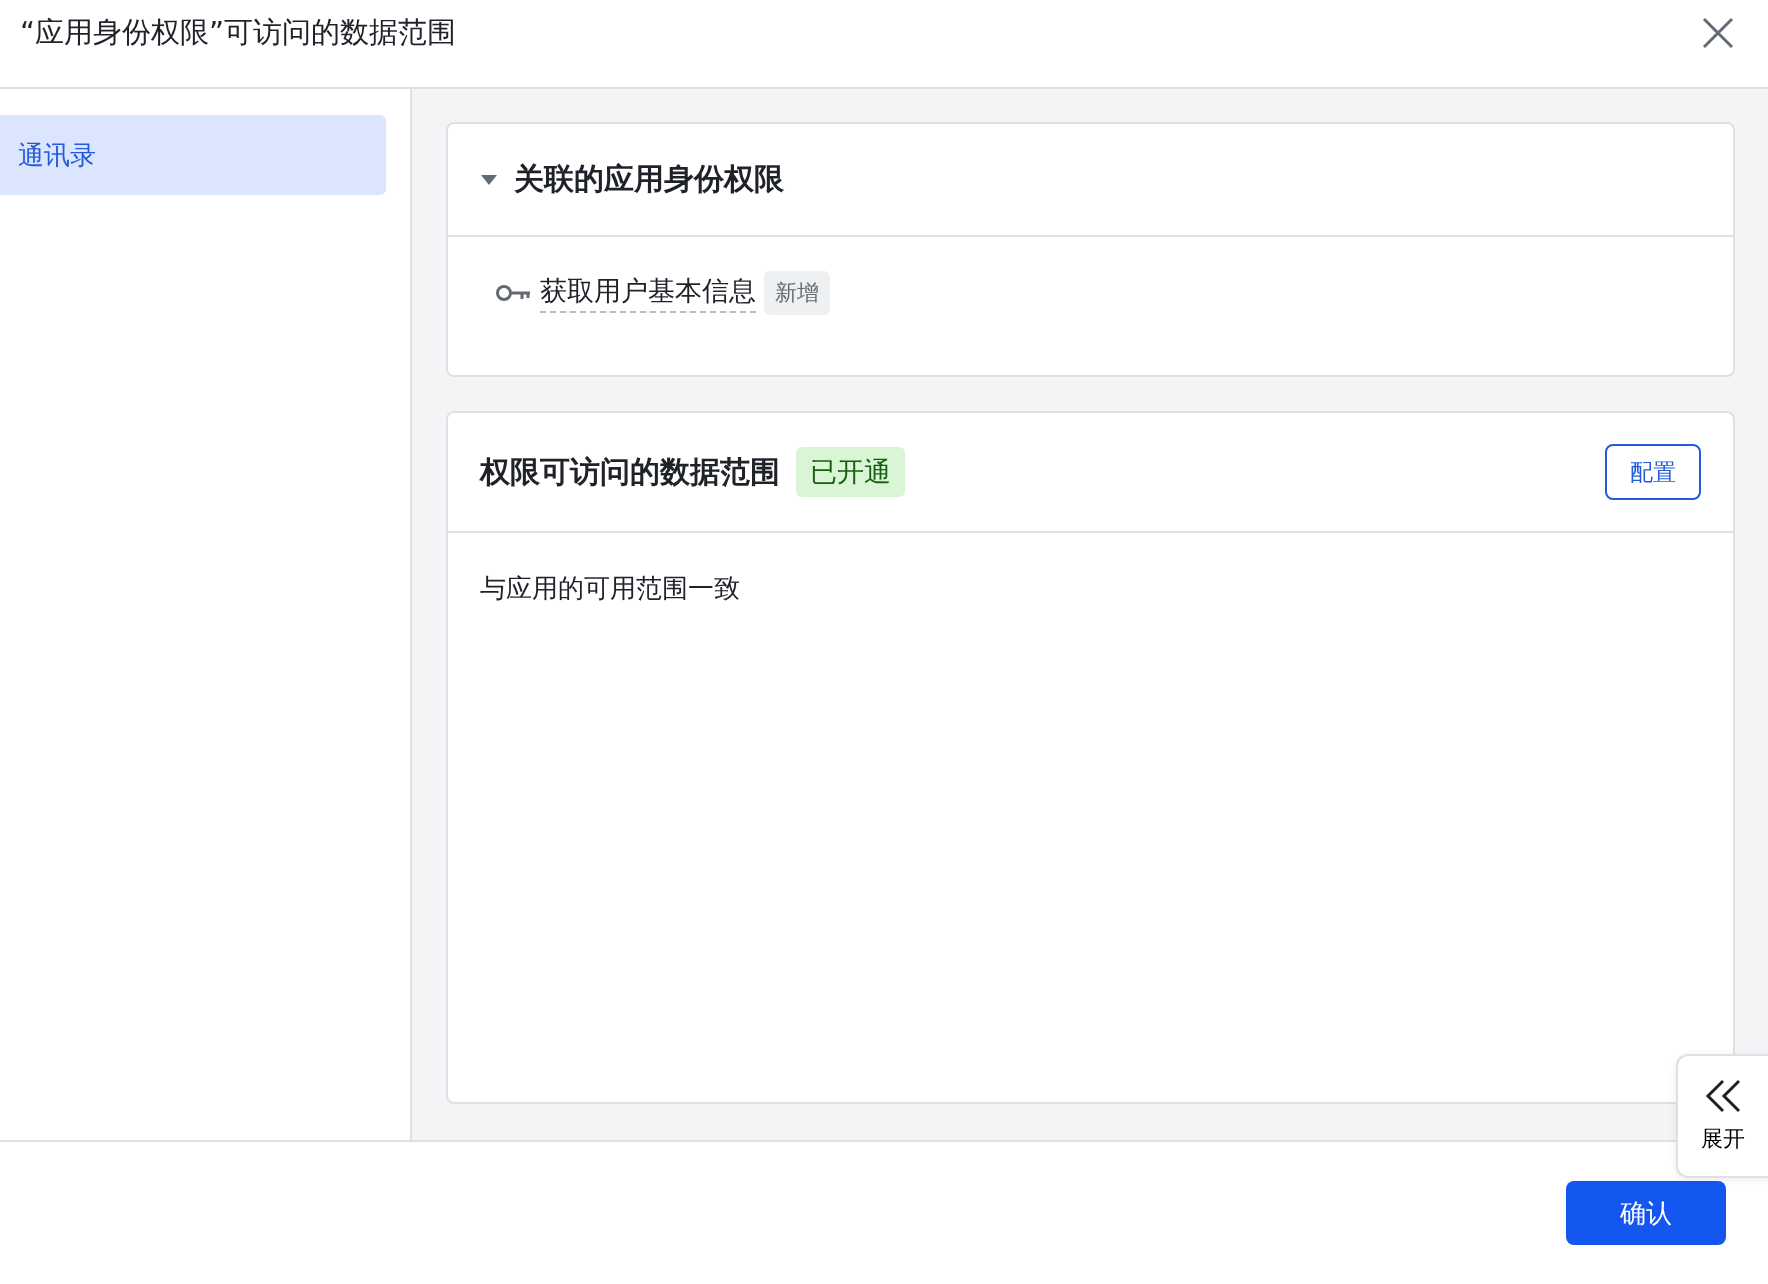 The image size is (1768, 1284). I want to click on key-icon, so click(514, 293).